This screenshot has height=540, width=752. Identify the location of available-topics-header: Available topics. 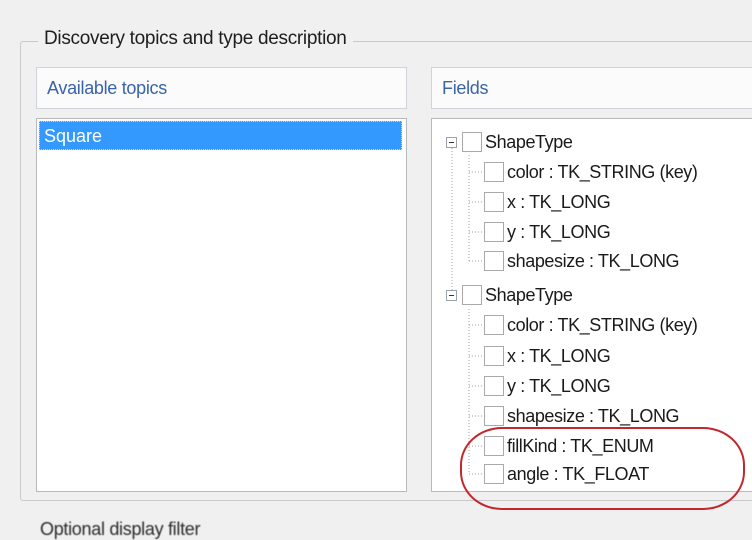
(221, 88).